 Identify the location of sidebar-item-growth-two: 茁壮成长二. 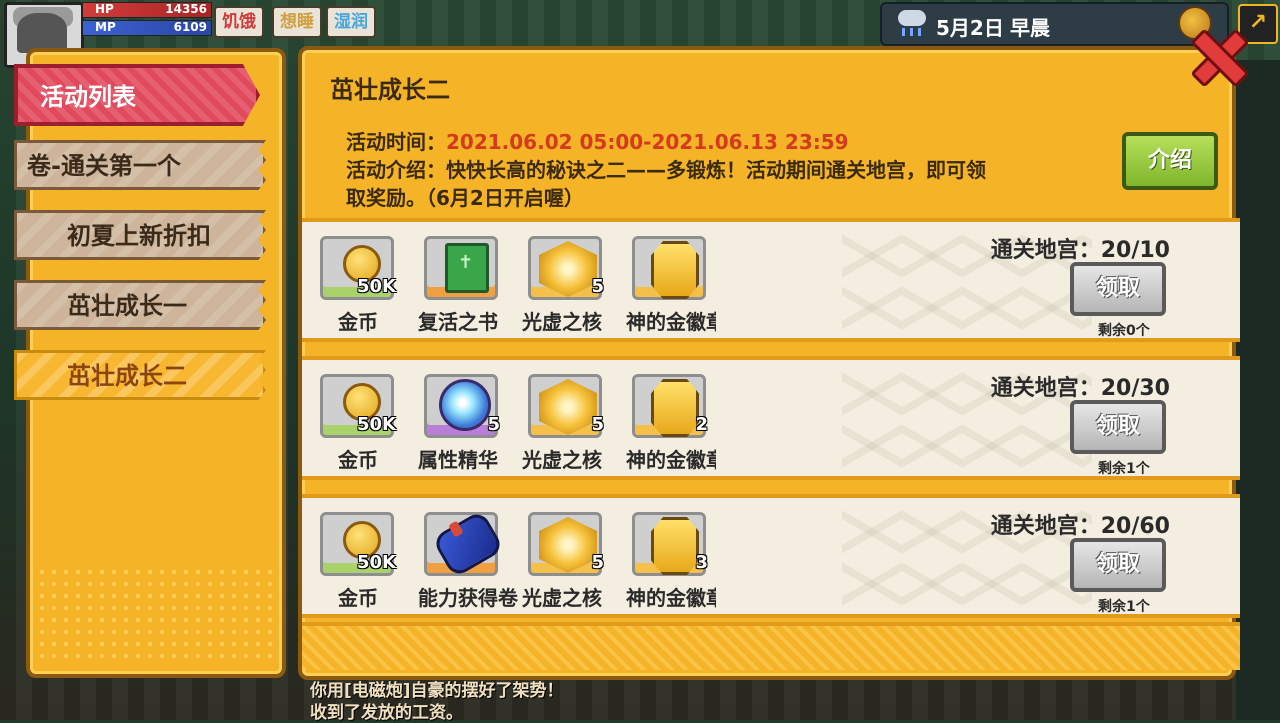
(140, 375).